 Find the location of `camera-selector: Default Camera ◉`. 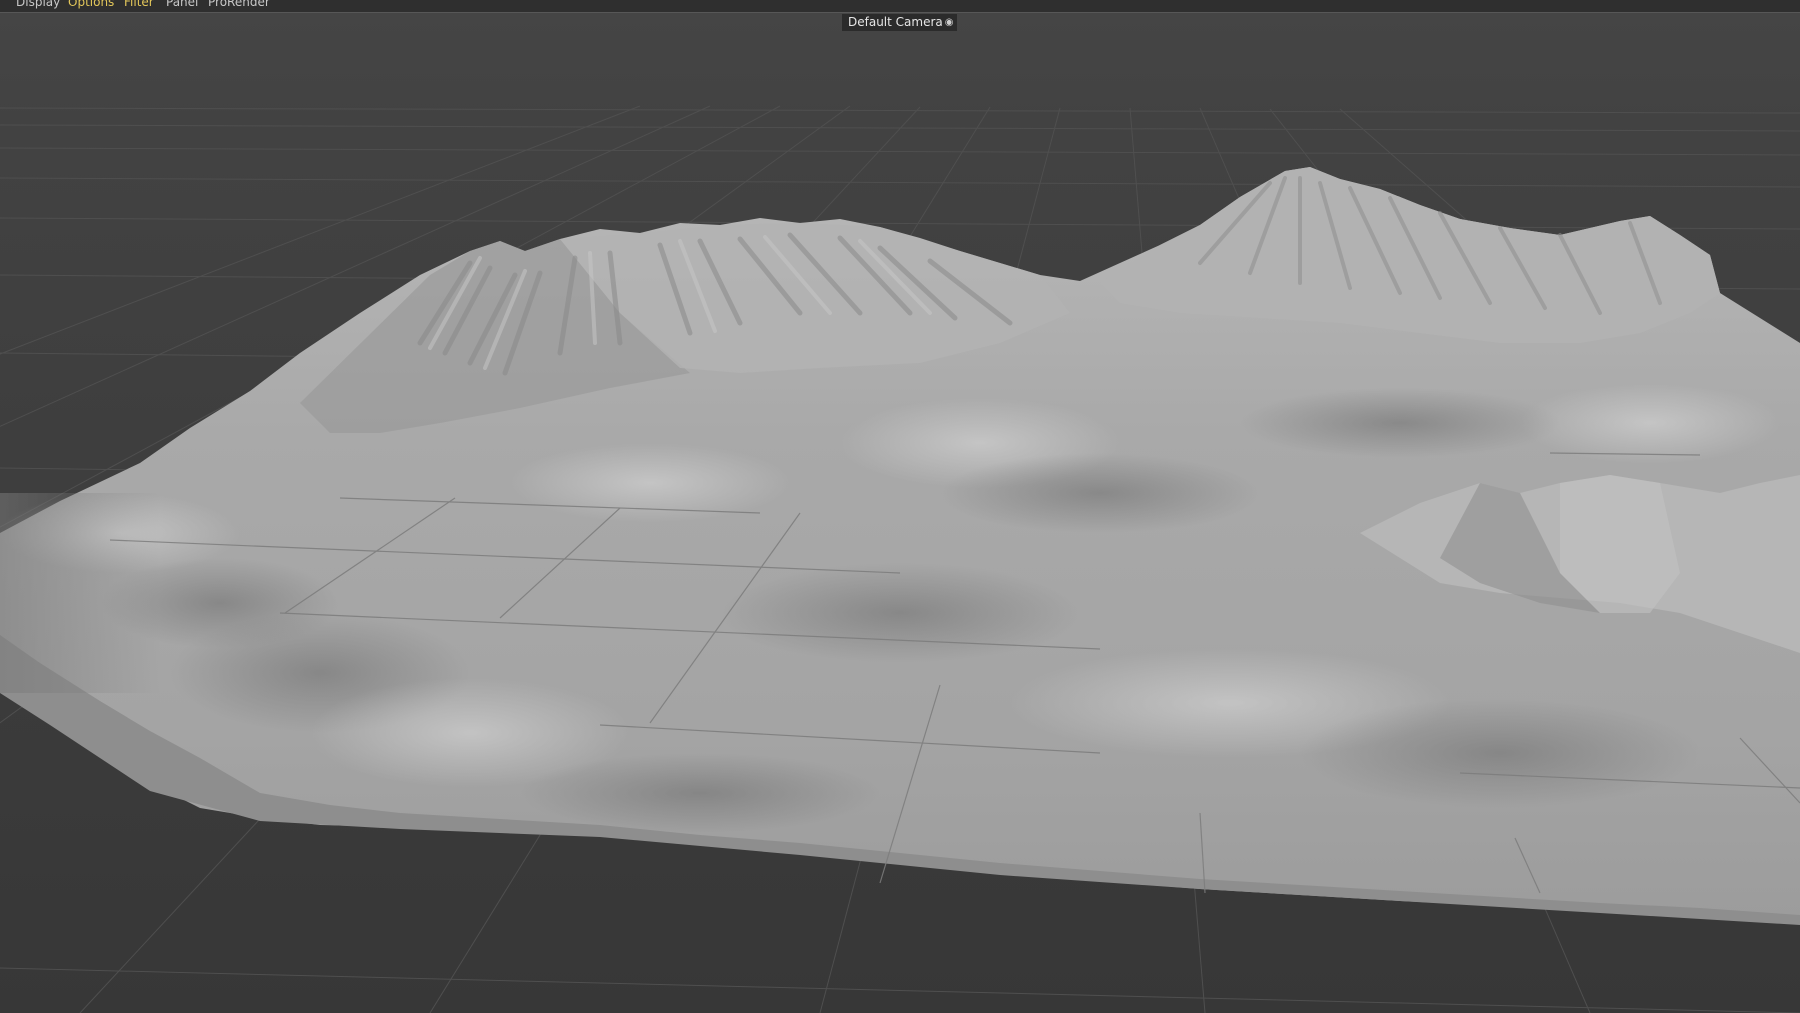

camera-selector: Default Camera ◉ is located at coordinates (899, 22).